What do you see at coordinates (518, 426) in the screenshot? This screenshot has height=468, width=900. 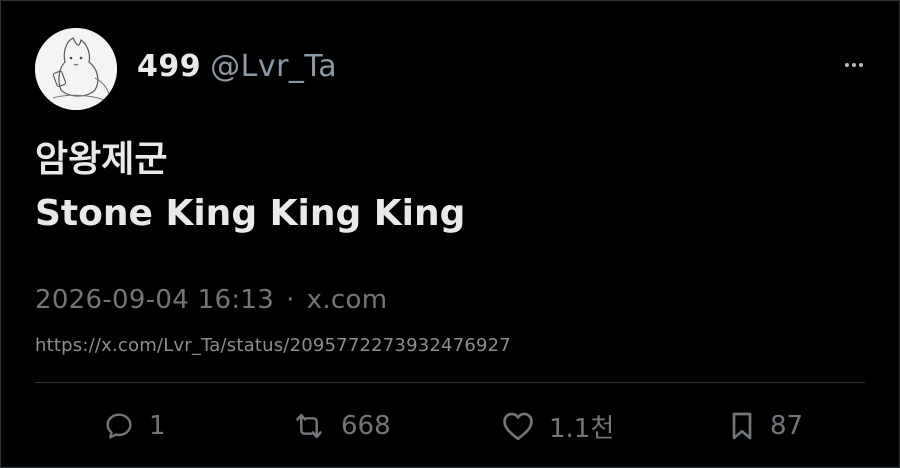 I see `heart-icon` at bounding box center [518, 426].